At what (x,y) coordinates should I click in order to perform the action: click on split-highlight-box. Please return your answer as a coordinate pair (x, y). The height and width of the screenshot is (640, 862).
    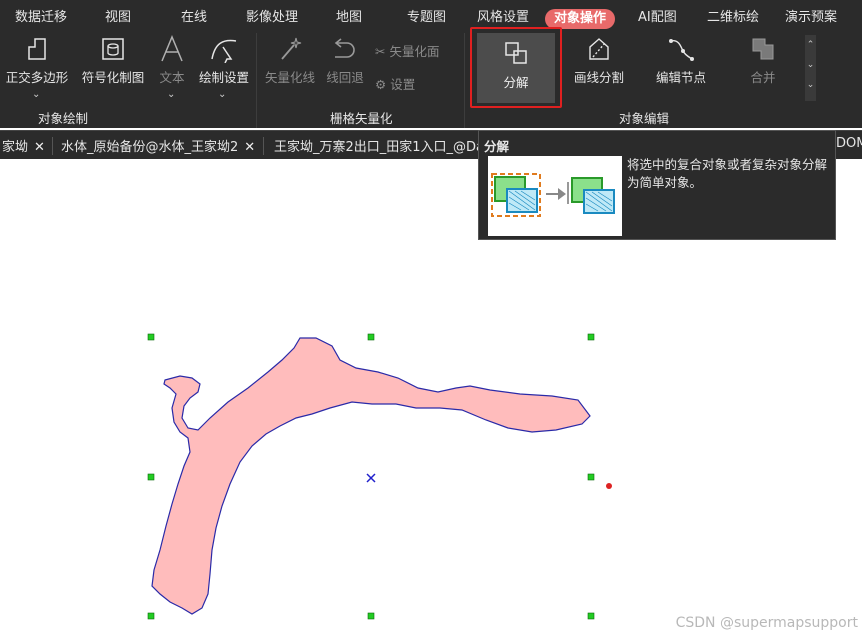
    Looking at the image, I should click on (516, 67).